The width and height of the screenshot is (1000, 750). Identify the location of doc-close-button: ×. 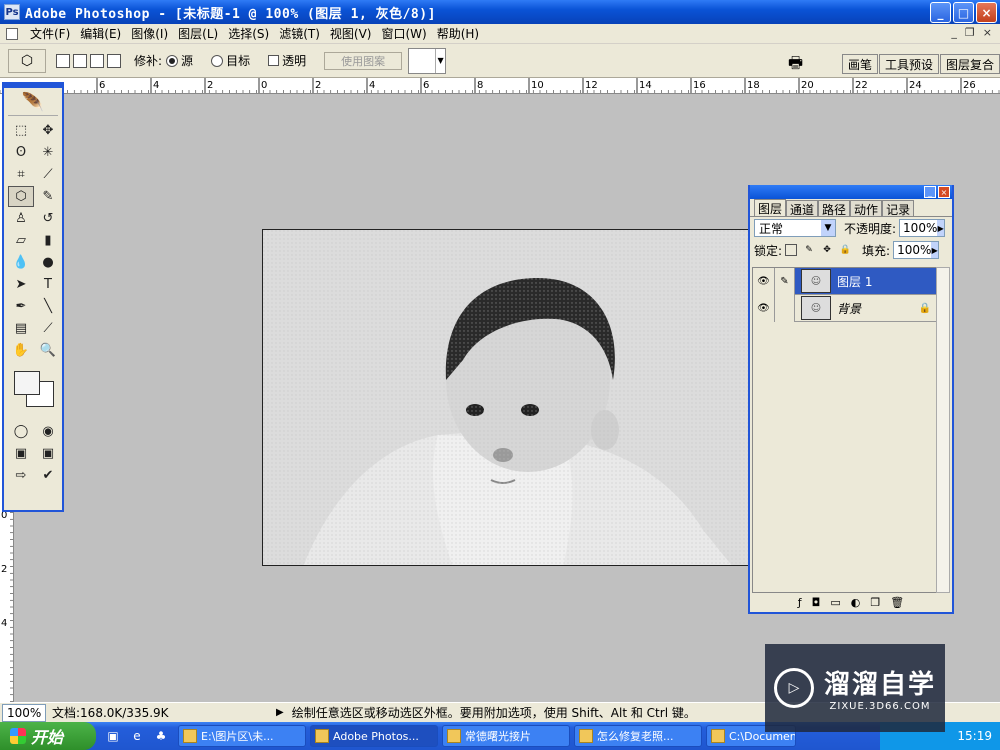
(987, 32).